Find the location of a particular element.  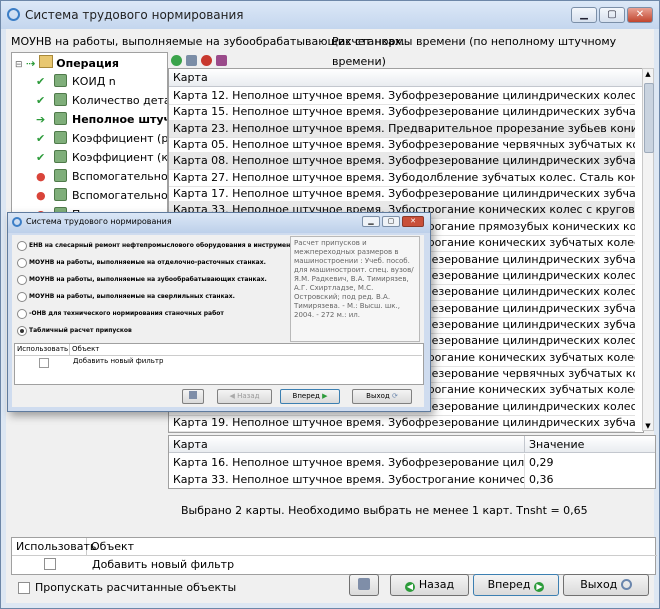

selected-card-value: 0,36 is located at coordinates (590, 479).